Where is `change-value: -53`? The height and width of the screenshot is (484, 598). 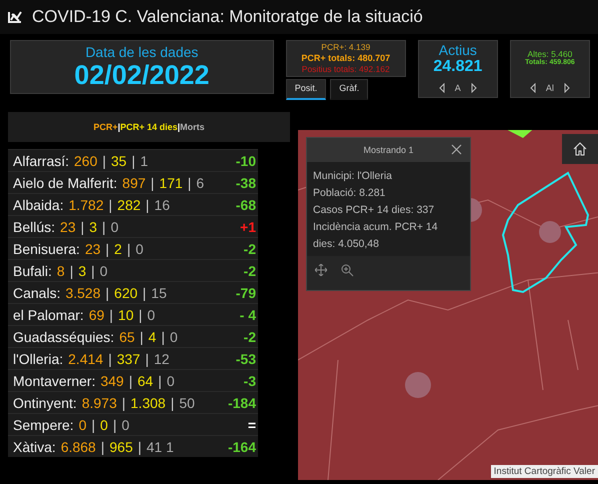 change-value: -53 is located at coordinates (246, 358).